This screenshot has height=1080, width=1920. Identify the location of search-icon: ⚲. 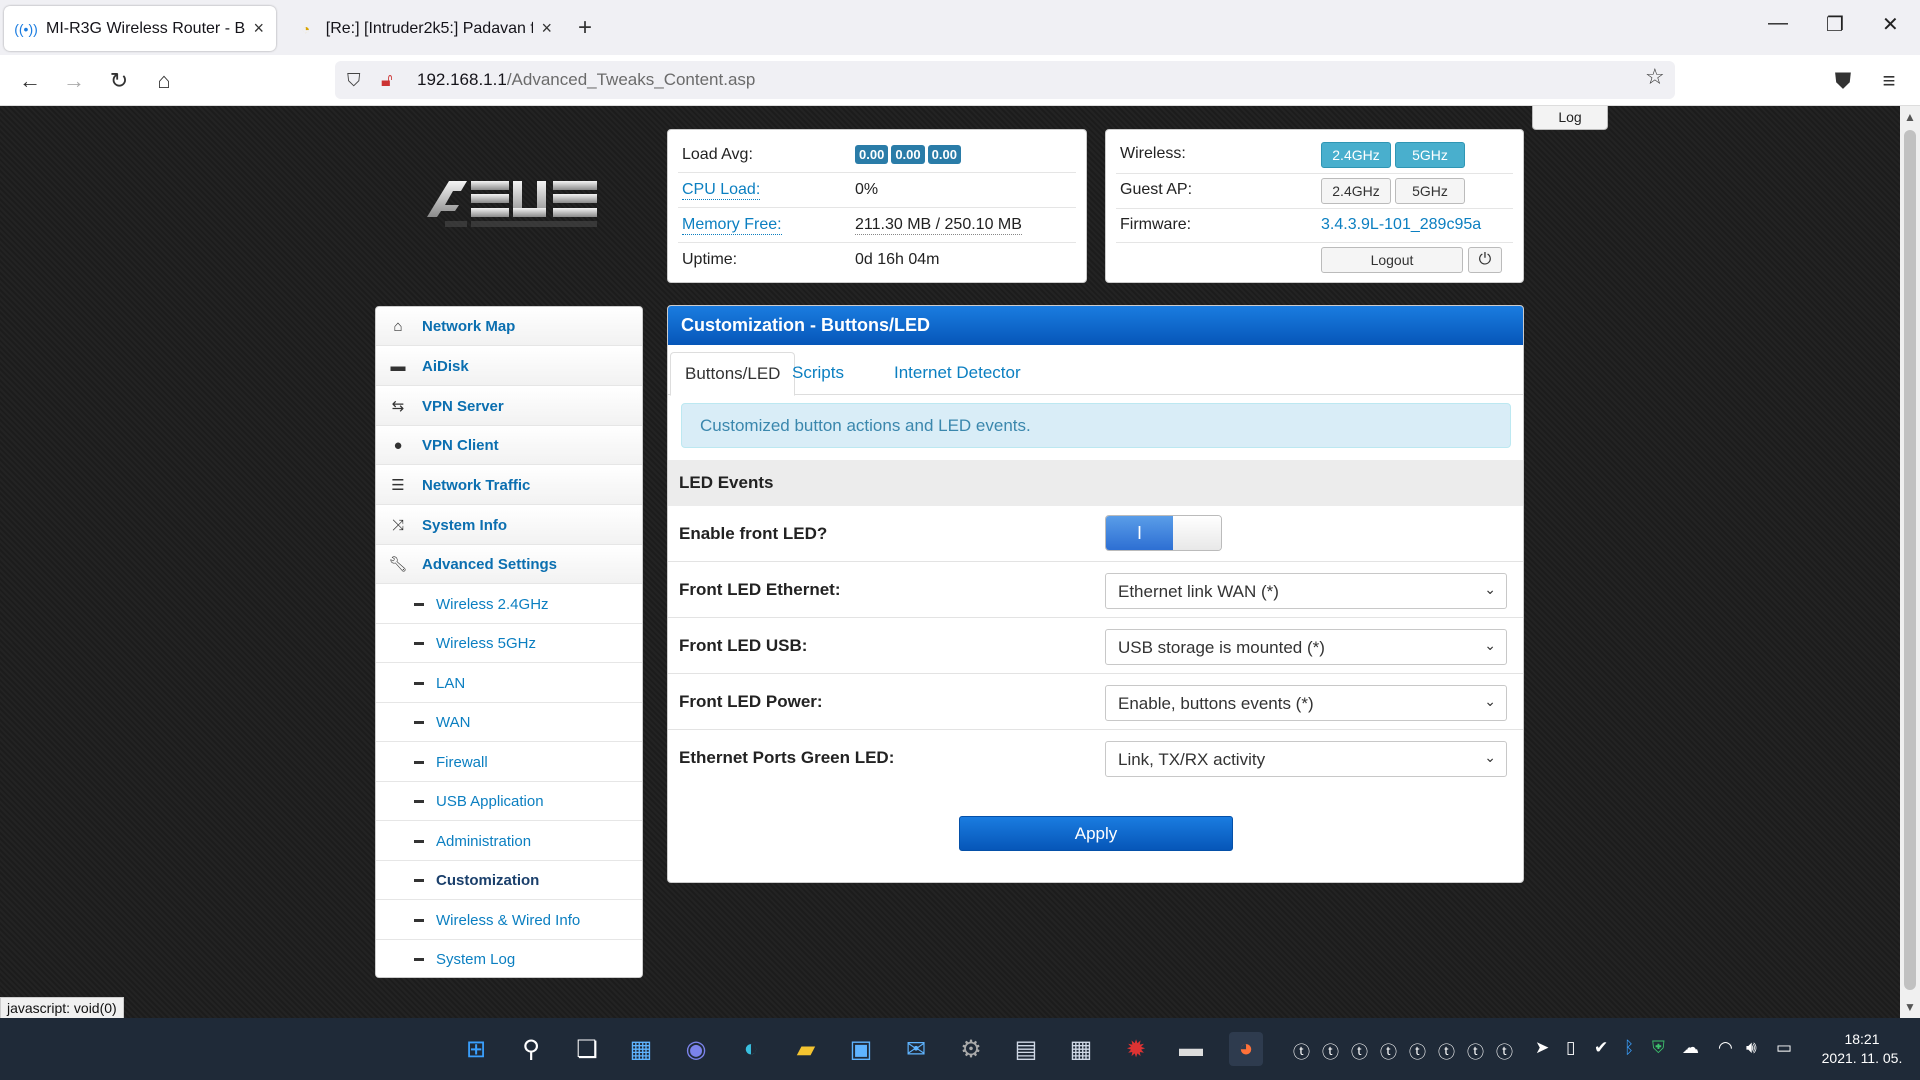
(531, 1049).